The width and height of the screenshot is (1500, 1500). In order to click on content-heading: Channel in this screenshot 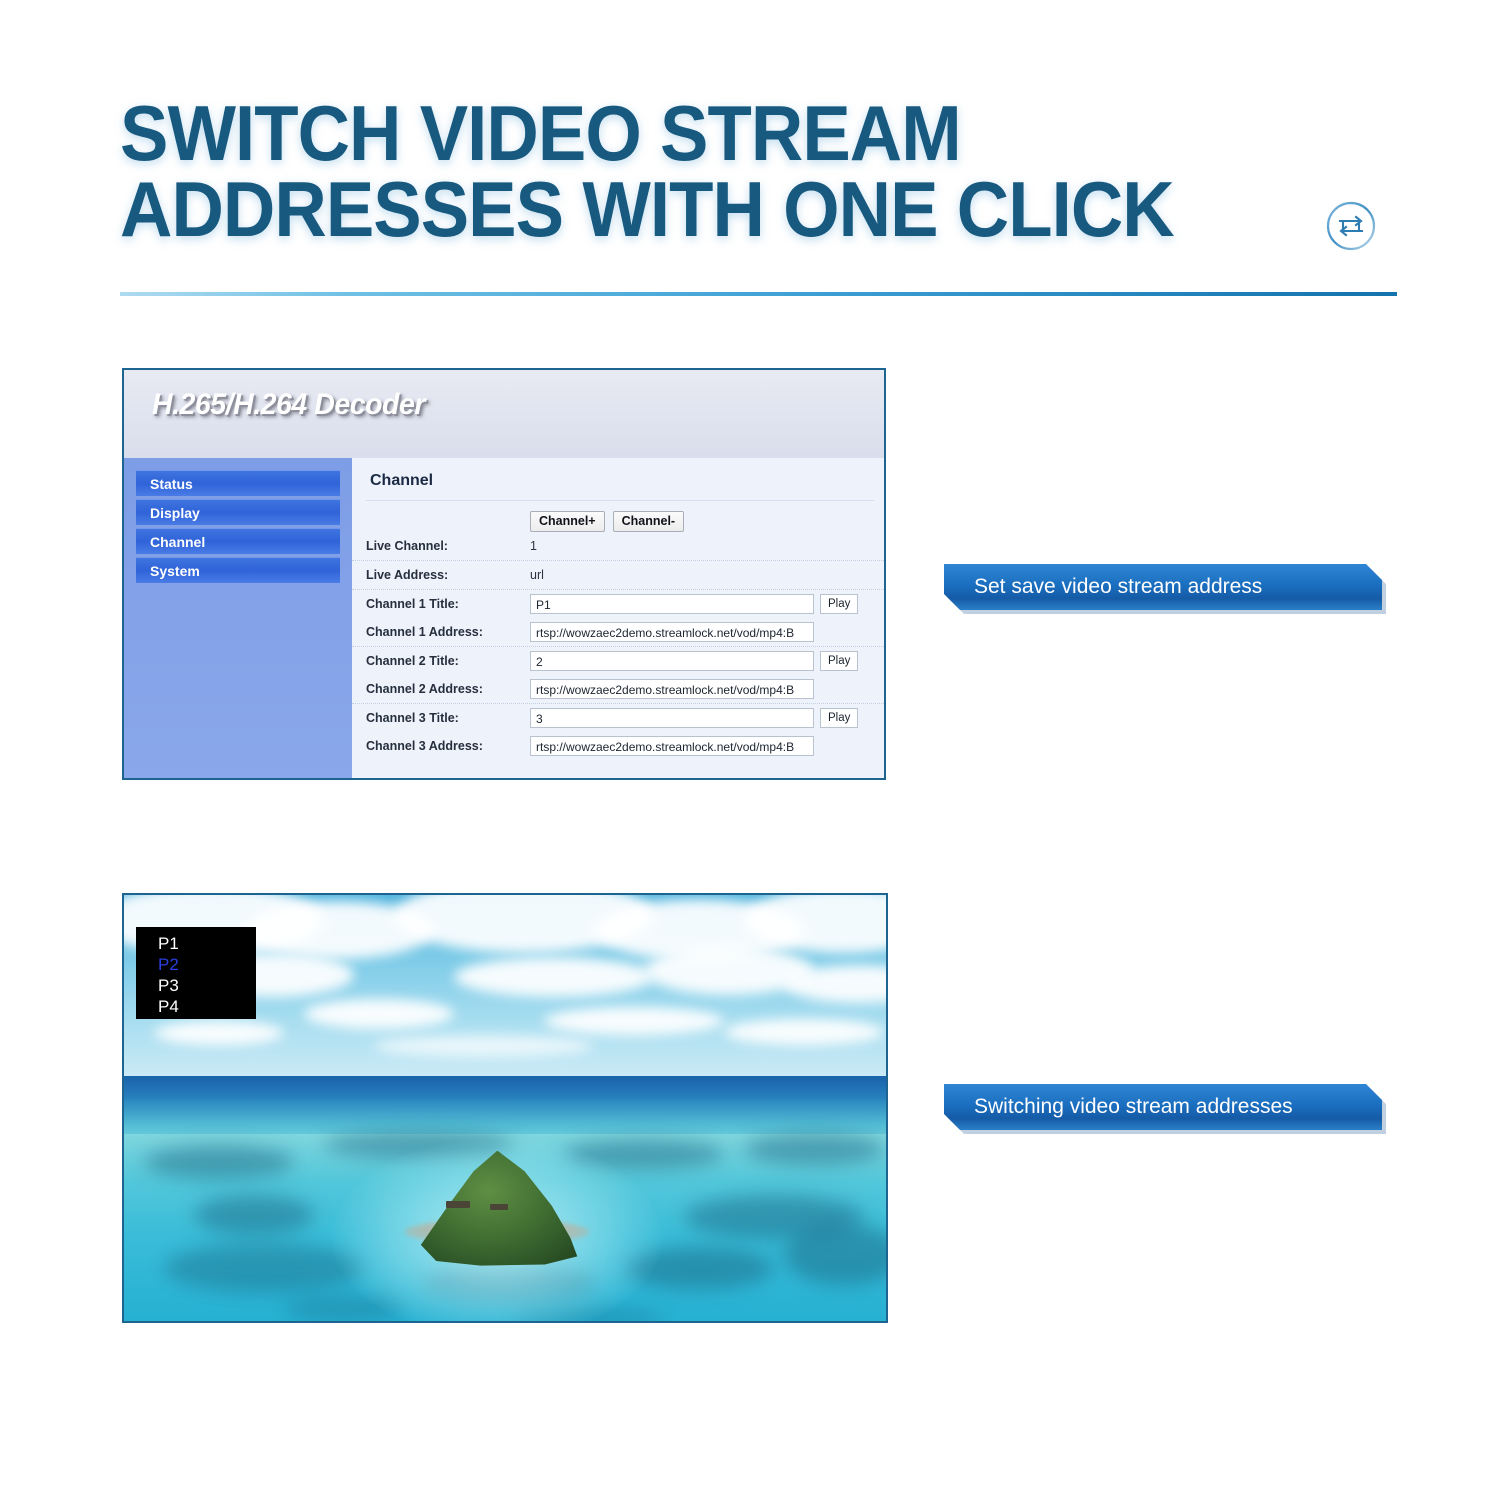, I will do `click(402, 480)`.